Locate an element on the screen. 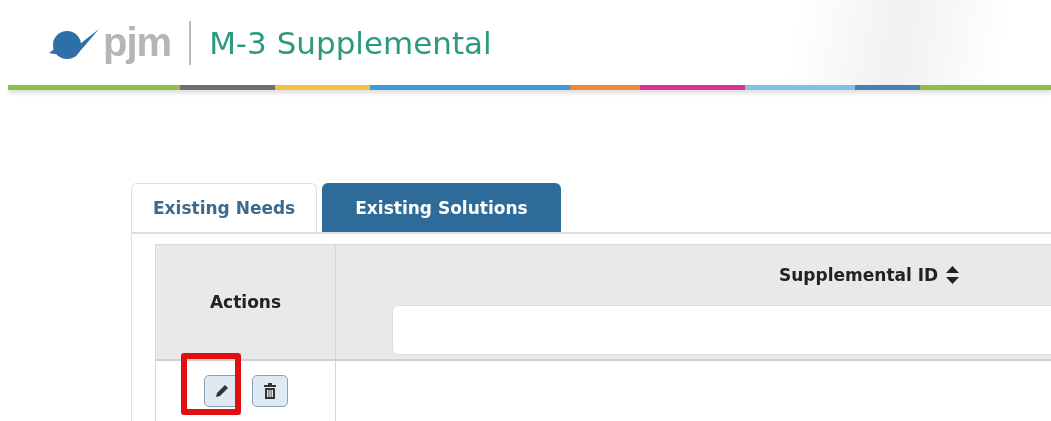 The image size is (1051, 421). logo-text: pjm is located at coordinates (137, 43).